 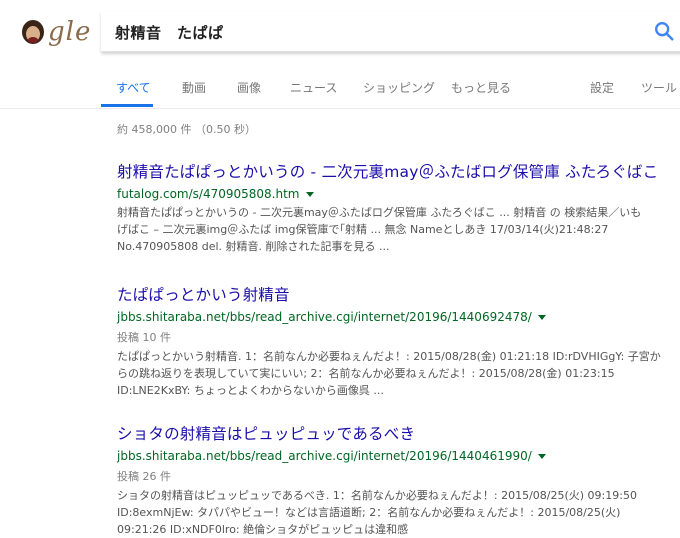 What do you see at coordinates (186, 129) in the screenshot?
I see `result-stats: 約 458,000 件 （0.50 秒）` at bounding box center [186, 129].